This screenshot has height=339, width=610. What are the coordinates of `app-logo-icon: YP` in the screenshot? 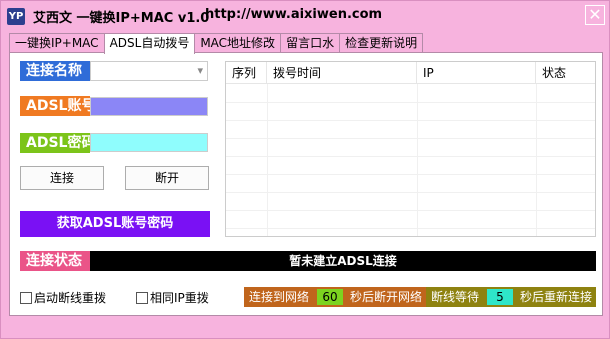 It's located at (16, 16).